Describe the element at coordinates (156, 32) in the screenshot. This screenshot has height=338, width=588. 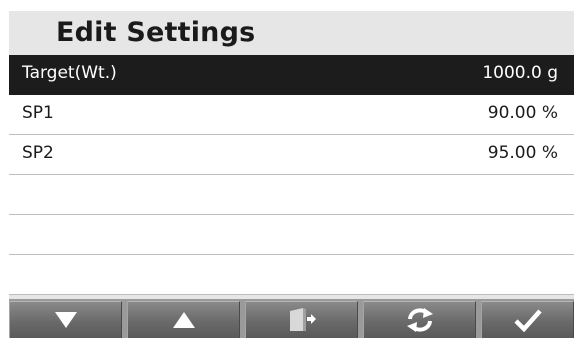
I see `page-title: Edit Settings` at that location.